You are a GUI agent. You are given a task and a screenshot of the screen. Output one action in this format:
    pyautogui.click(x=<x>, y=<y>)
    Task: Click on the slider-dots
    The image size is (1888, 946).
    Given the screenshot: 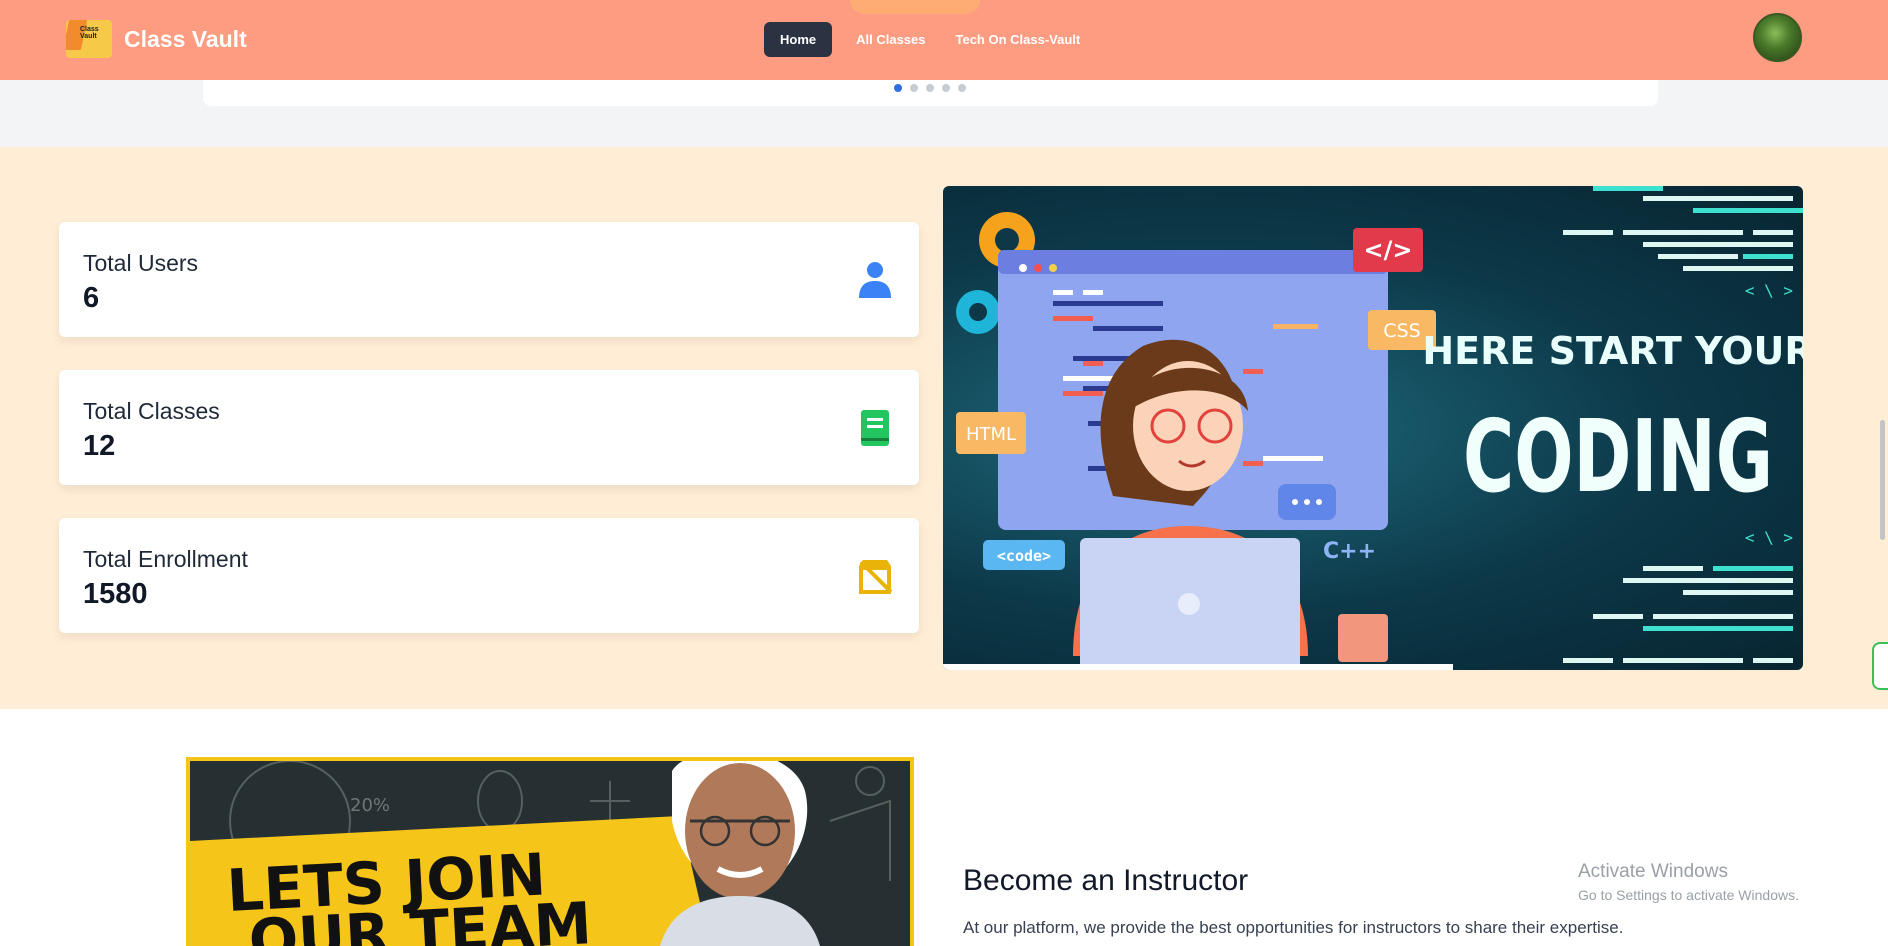 What is the action you would take?
    pyautogui.click(x=930, y=88)
    